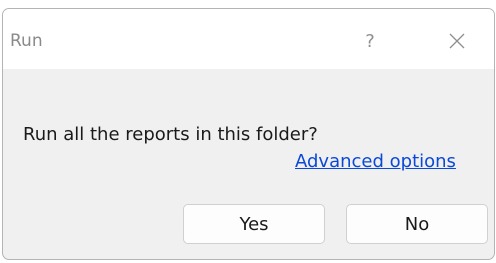  What do you see at coordinates (254, 224) in the screenshot?
I see `yes-button: Yes` at bounding box center [254, 224].